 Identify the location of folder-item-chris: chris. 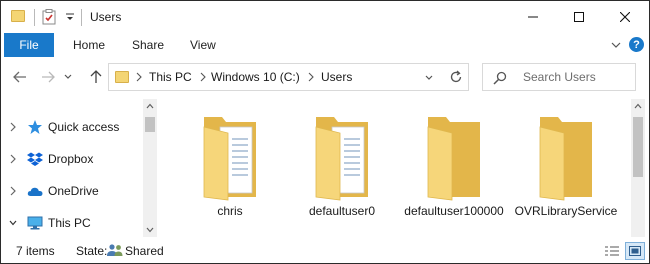
(230, 169).